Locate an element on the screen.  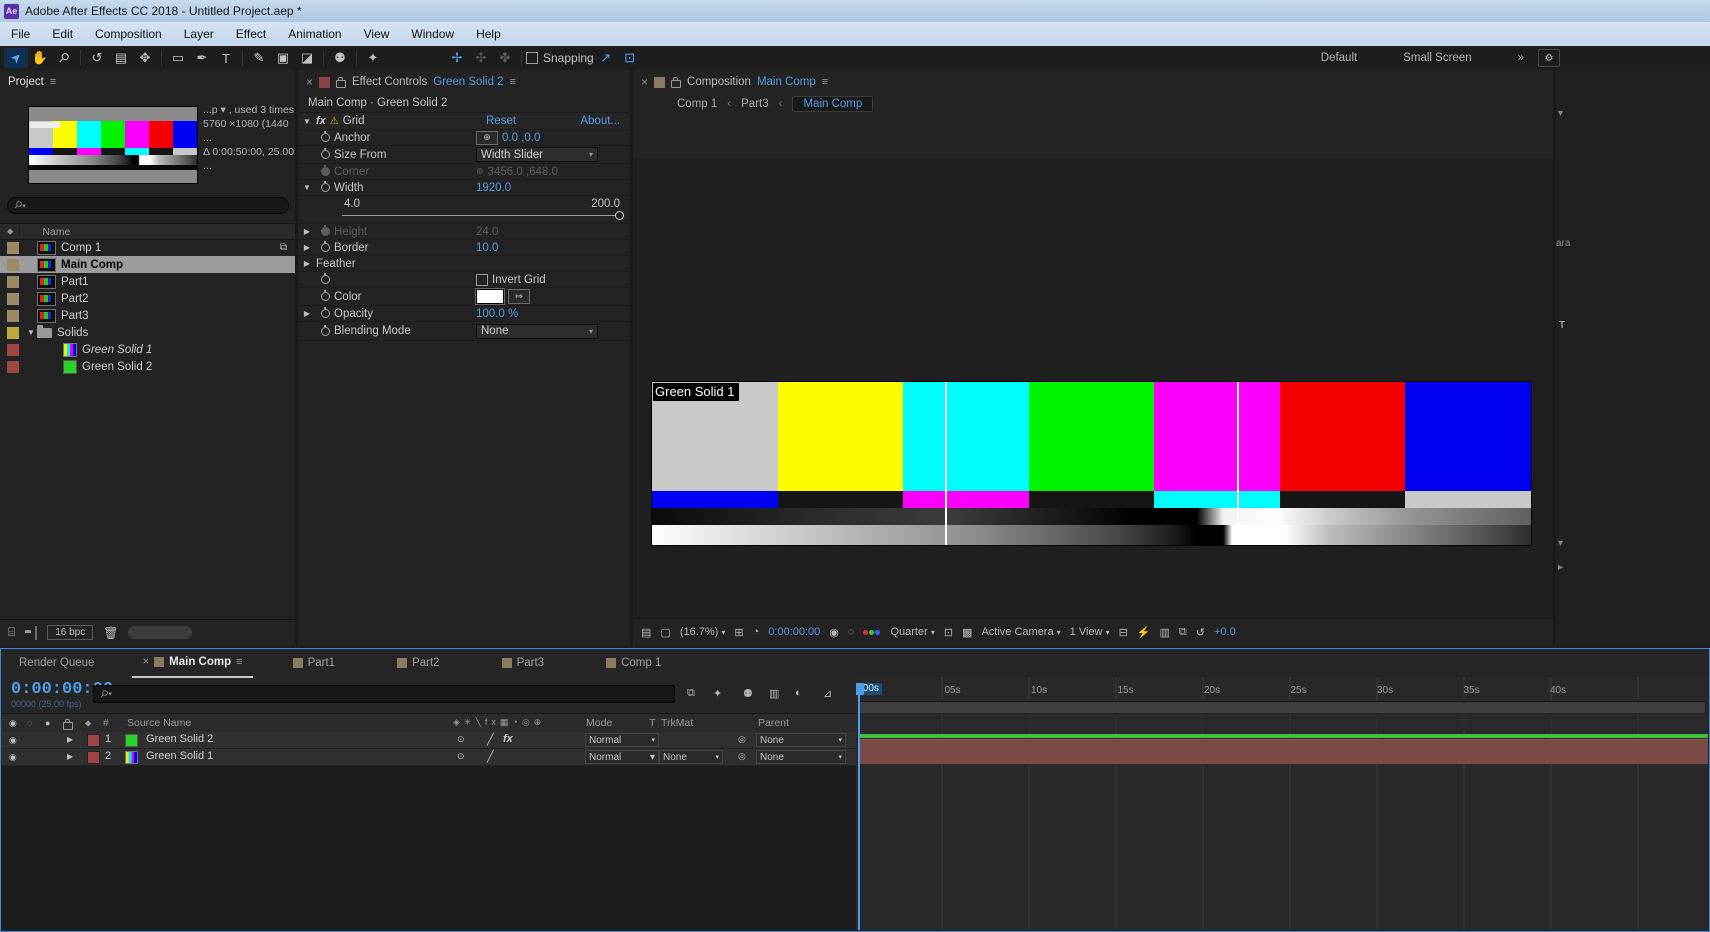
interpret-footage-icon: ⌸ is located at coordinates (11, 632).